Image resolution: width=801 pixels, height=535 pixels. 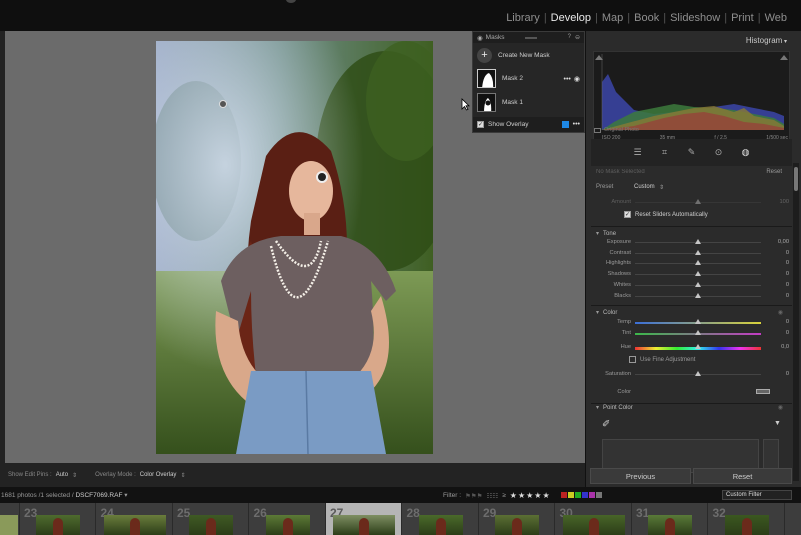 I want to click on filmstrip-thumbnail-31: 31, so click(x=670, y=519).